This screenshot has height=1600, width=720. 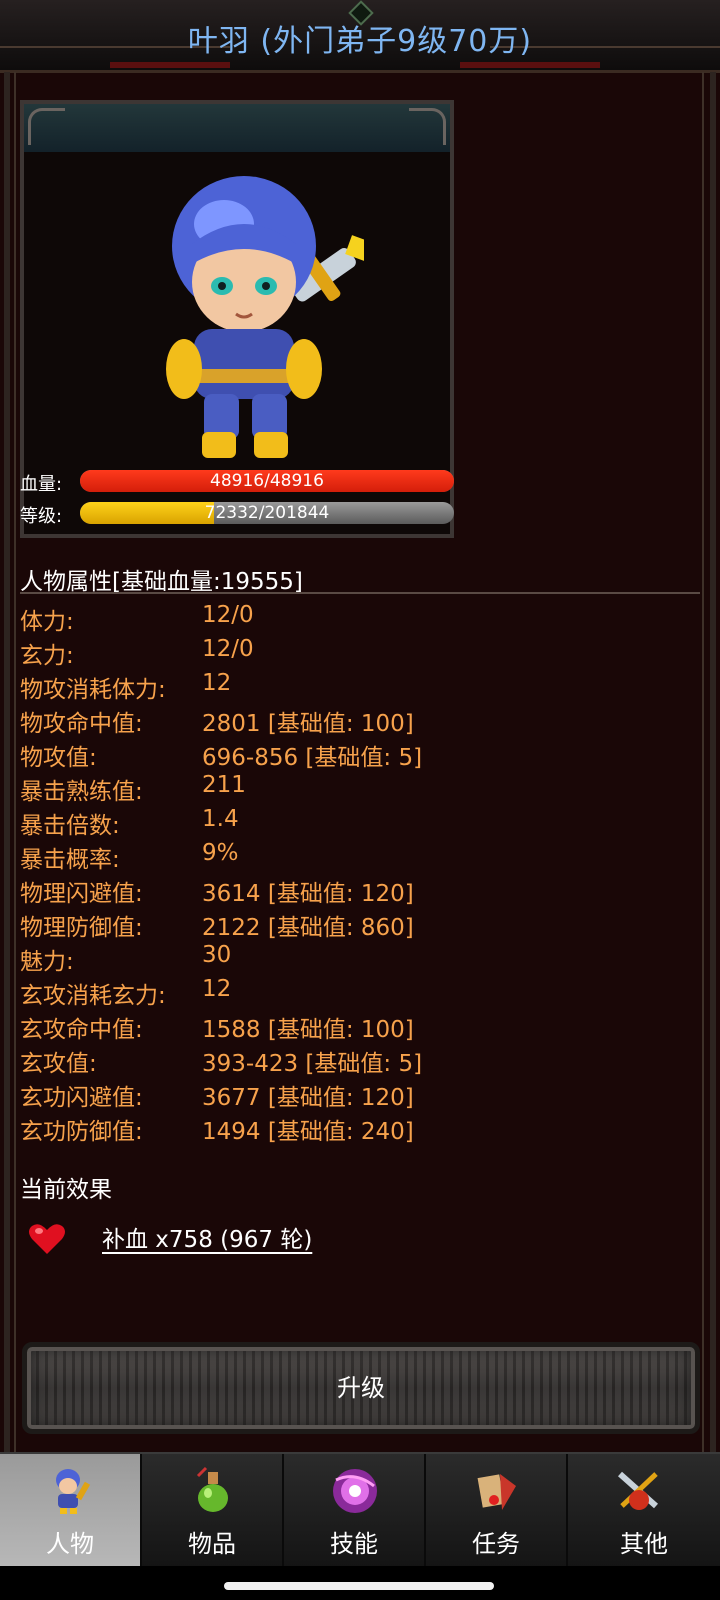 What do you see at coordinates (220, 853) in the screenshot?
I see `attribute-value: 9%` at bounding box center [220, 853].